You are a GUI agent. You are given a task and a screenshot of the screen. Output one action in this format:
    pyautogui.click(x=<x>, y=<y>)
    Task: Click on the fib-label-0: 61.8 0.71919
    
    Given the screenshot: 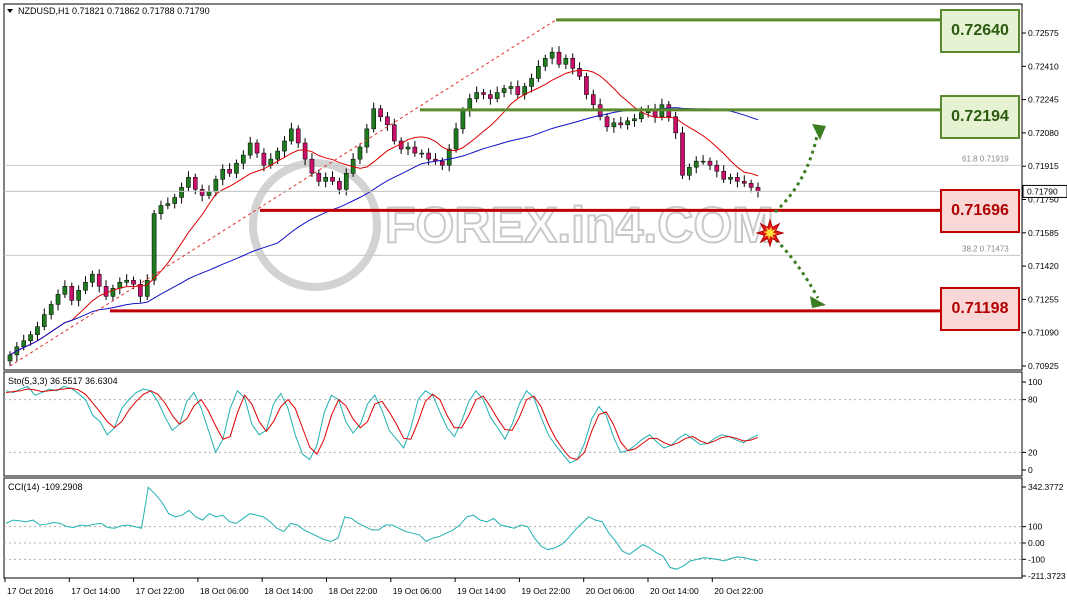 What is the action you would take?
    pyautogui.click(x=985, y=158)
    